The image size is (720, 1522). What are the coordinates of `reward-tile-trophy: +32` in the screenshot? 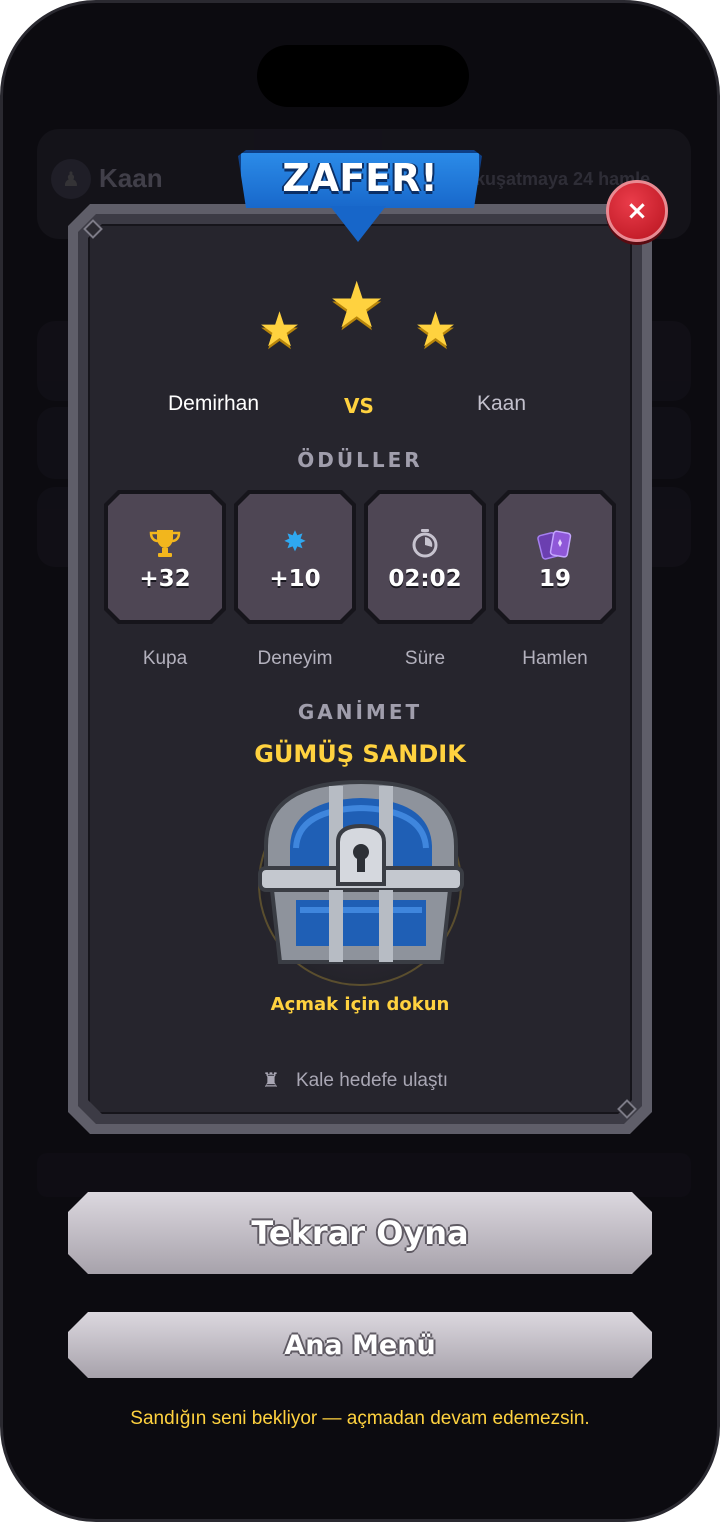 It's located at (165, 557).